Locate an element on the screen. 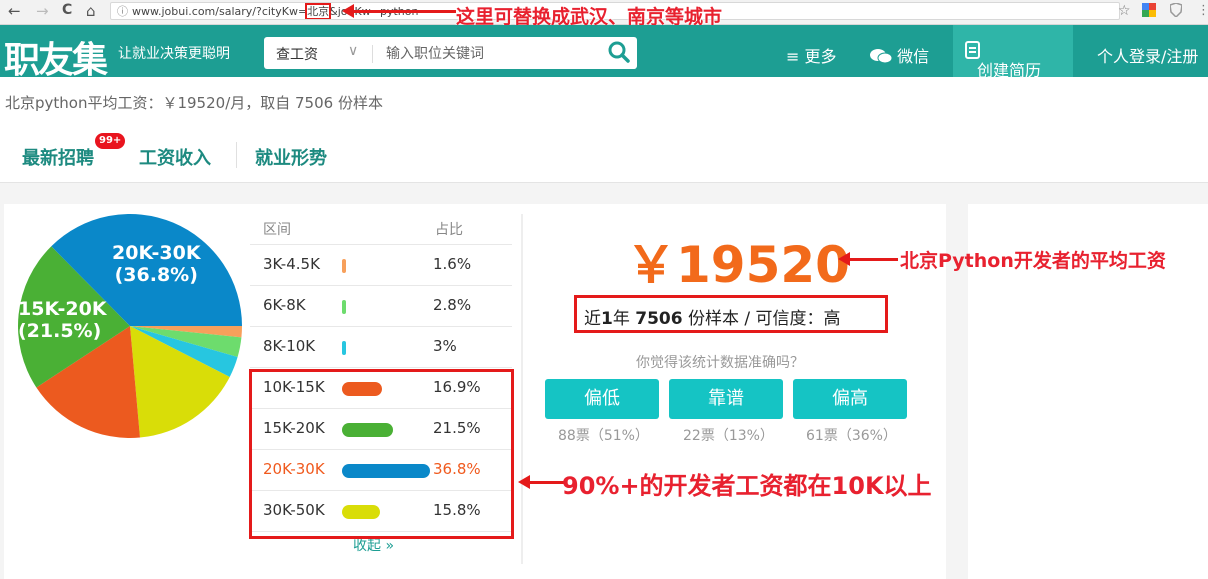 The image size is (1208, 579). search-input is located at coordinates (486, 54).